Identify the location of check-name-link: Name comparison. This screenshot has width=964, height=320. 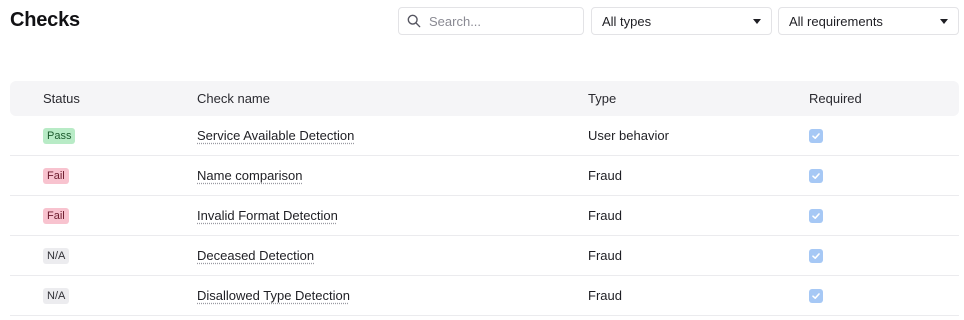
(250, 175).